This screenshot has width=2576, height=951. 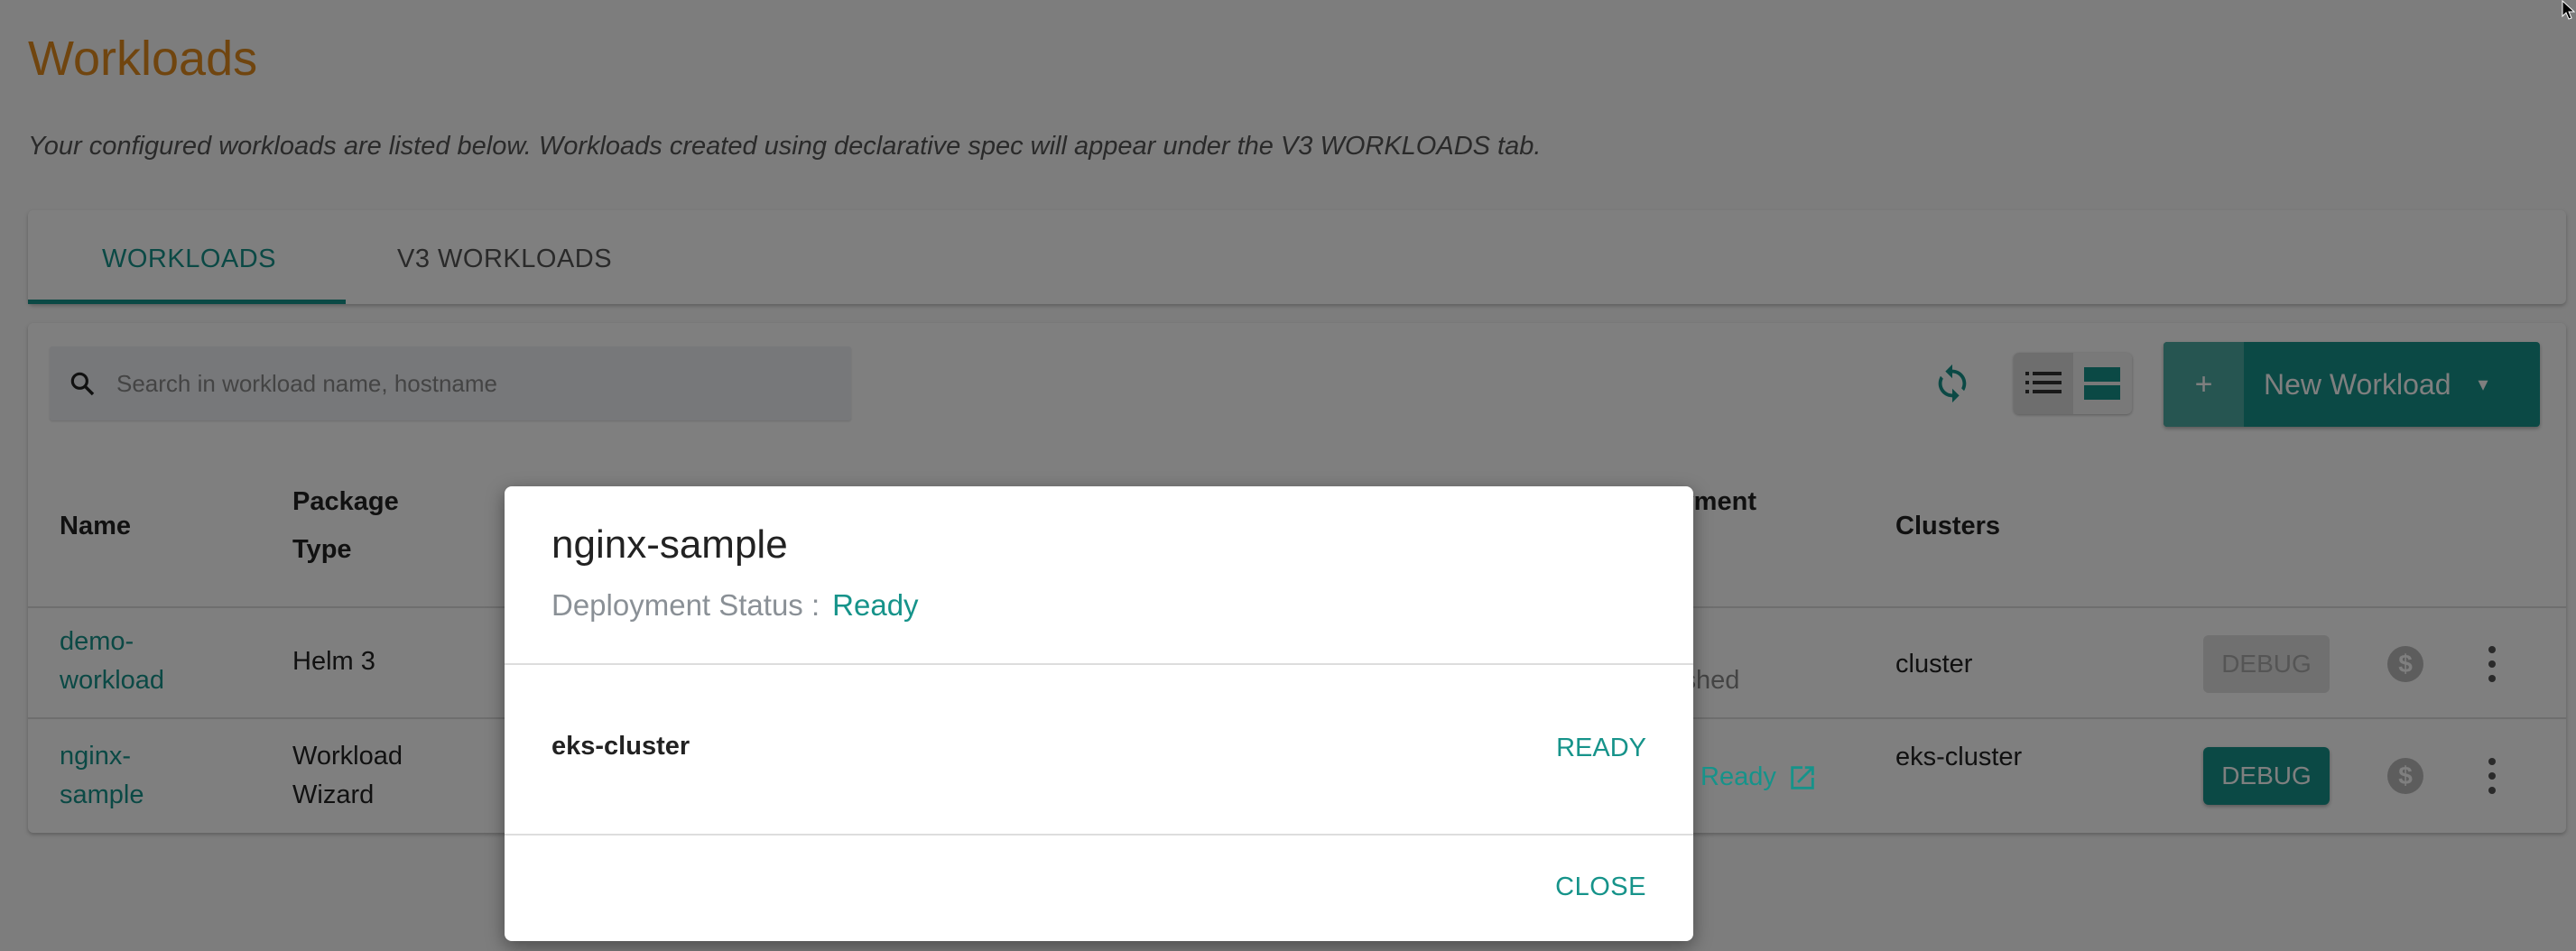 I want to click on deployment-status-link: Ready, so click(x=1759, y=777).